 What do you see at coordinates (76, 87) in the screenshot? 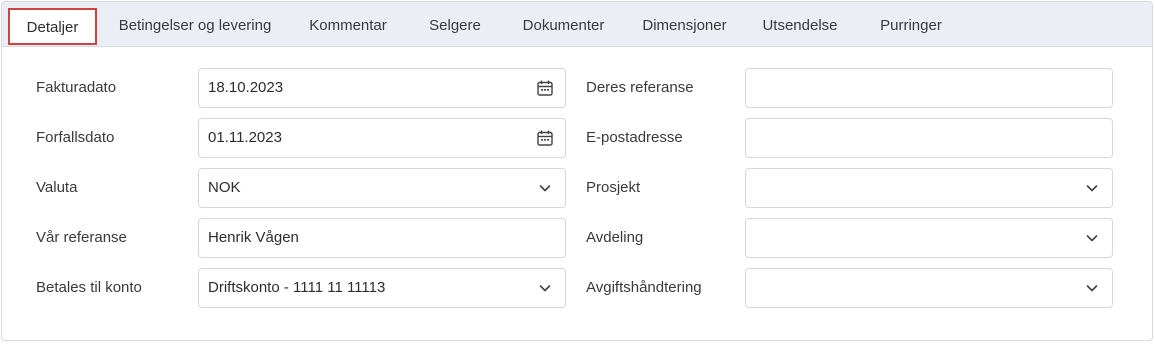
I see `invoice-date-label: Fakturadato` at bounding box center [76, 87].